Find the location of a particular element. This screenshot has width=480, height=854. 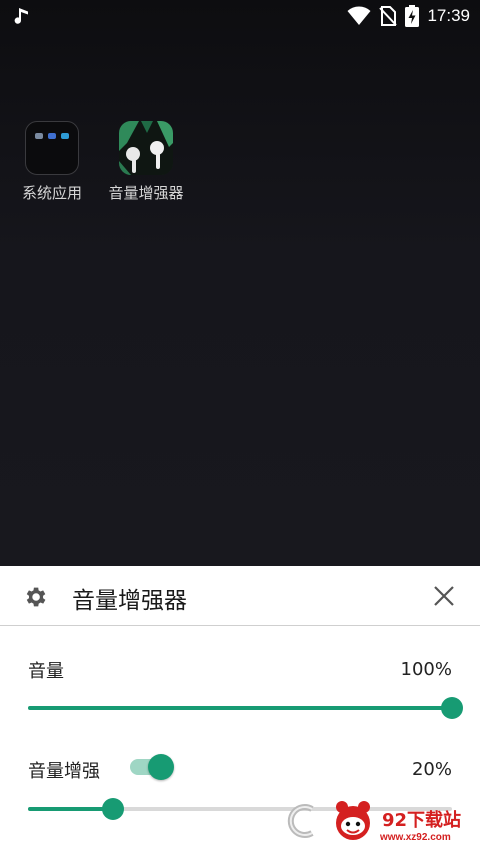

dialog-title: 音量增强器 is located at coordinates (129, 601).